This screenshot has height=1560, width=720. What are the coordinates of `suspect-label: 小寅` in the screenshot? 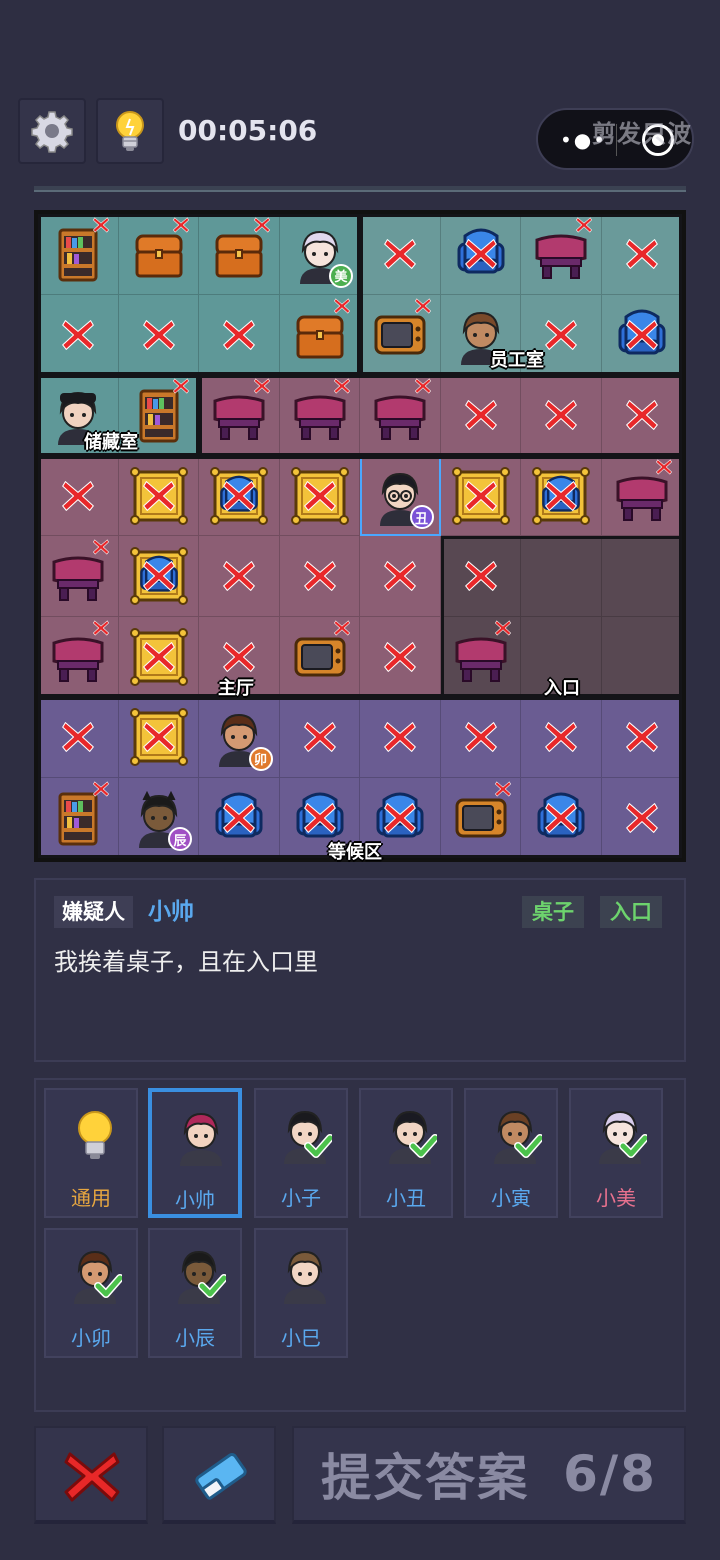 It's located at (511, 1198).